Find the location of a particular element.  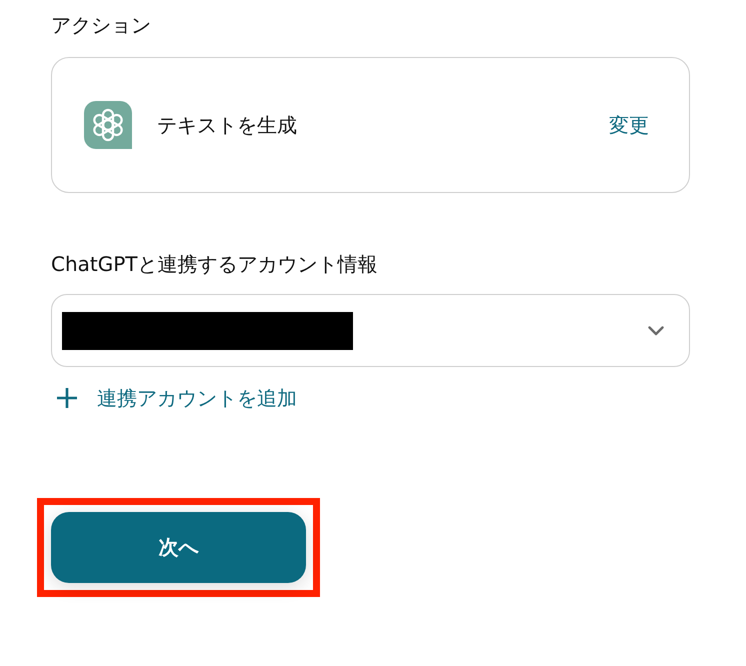

account-label: ChatGPTと連携するアカウント情報 is located at coordinates (214, 264).